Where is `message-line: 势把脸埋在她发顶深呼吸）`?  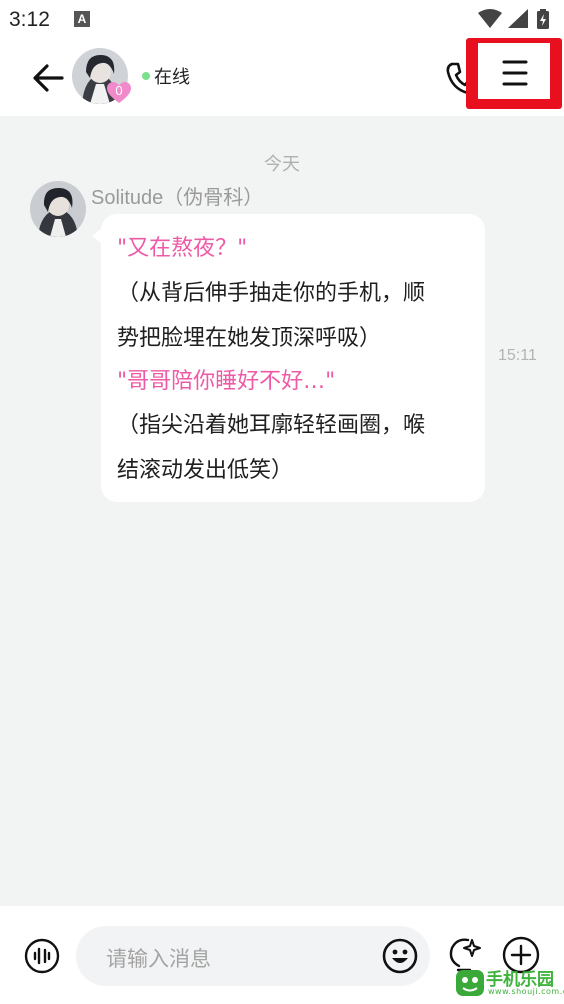
message-line: 势把脸埋在她发顶深呼吸） is located at coordinates (249, 338).